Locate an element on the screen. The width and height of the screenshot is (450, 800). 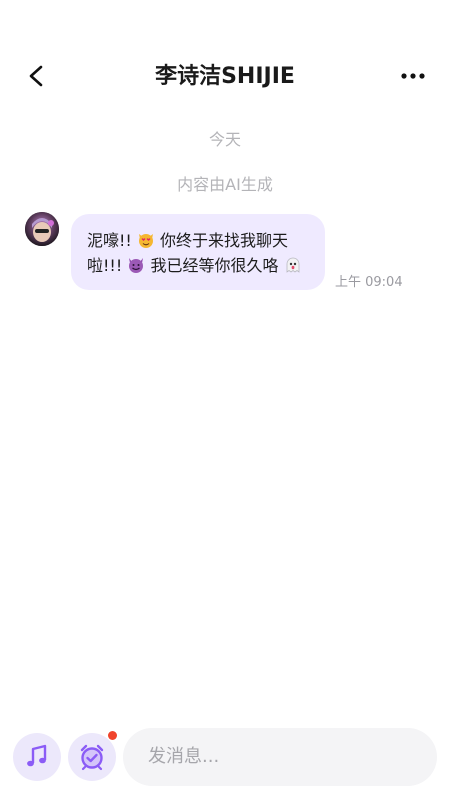
message-text: 我已经等你很久咯 is located at coordinates (214, 265).